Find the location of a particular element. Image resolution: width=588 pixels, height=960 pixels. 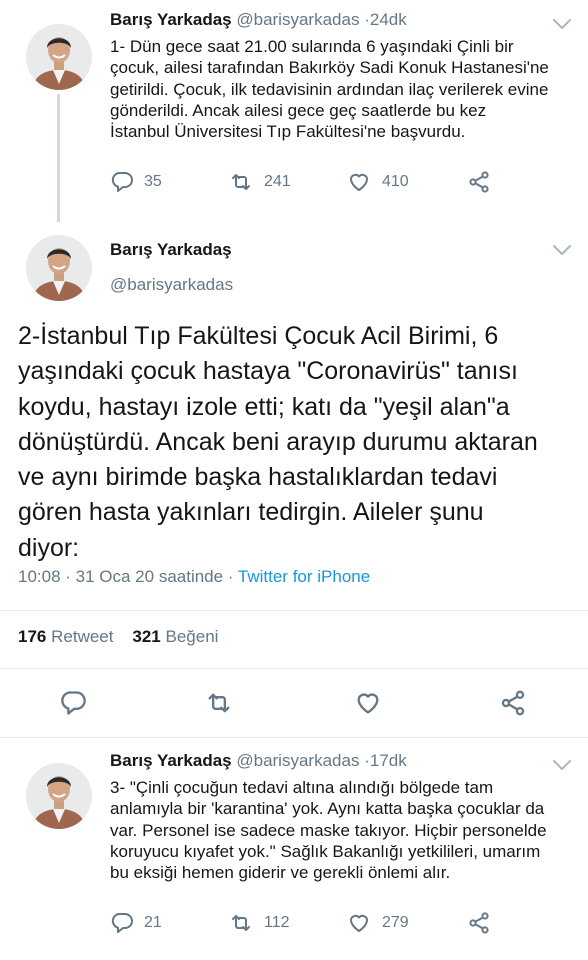

tweet-time: 17dk is located at coordinates (388, 760).